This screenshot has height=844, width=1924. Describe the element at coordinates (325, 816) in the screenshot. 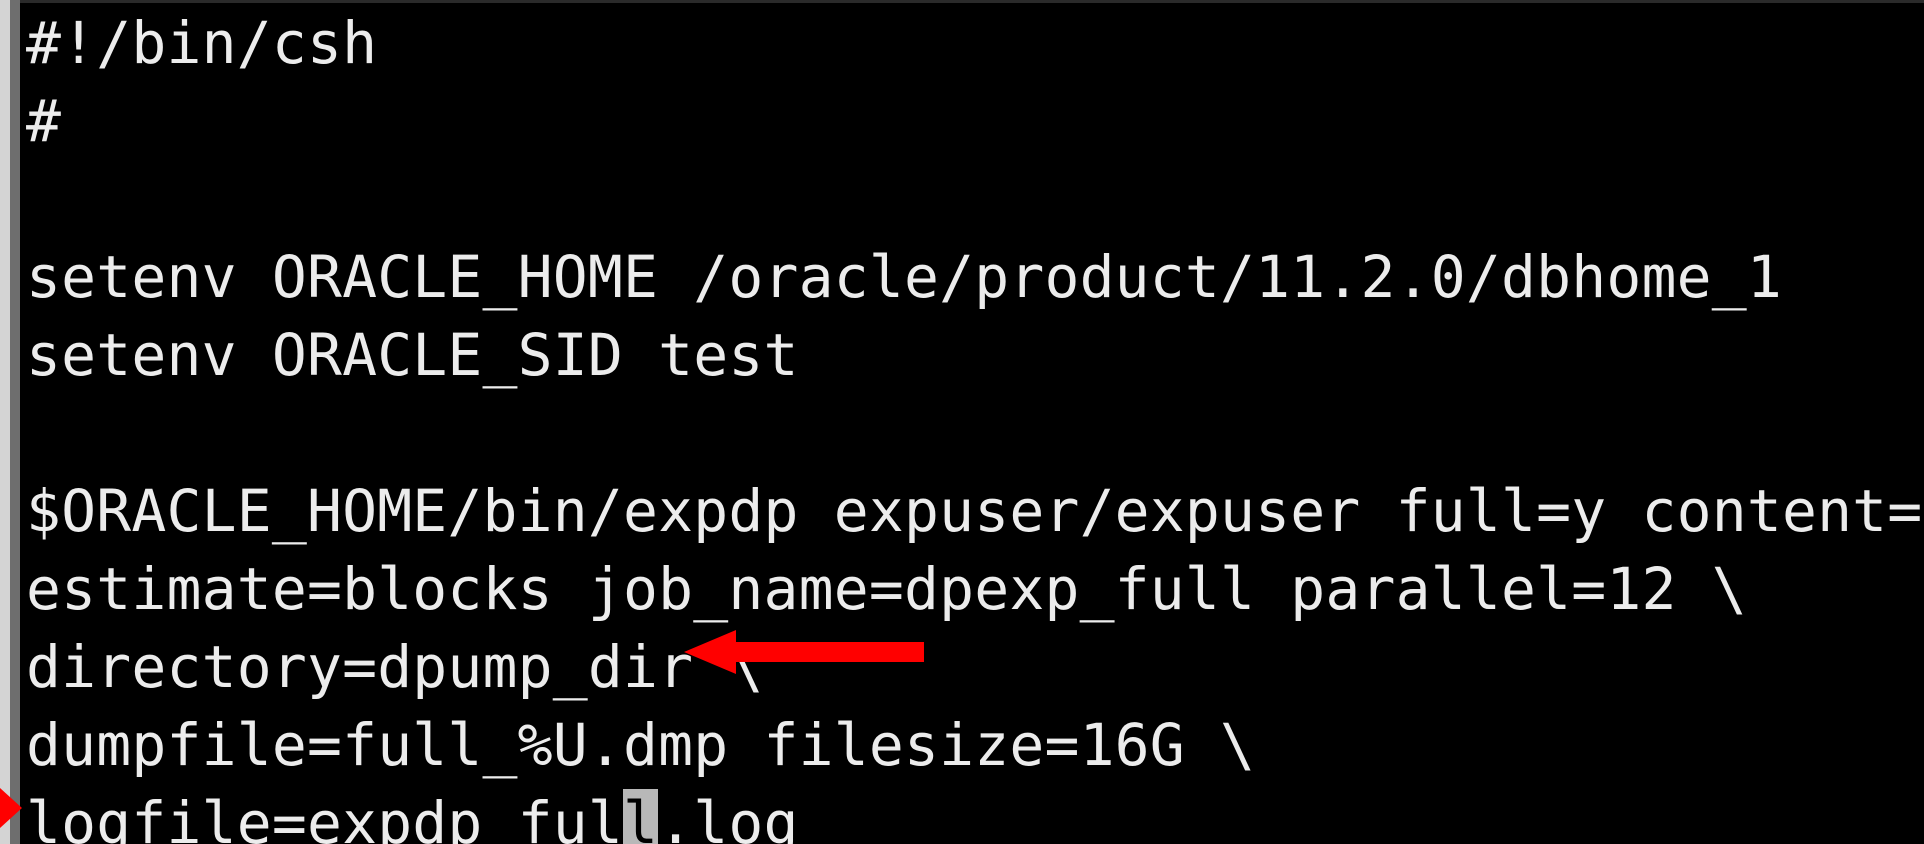

I see `line-text-before-cursor: logfile=expdp_ful` at that location.